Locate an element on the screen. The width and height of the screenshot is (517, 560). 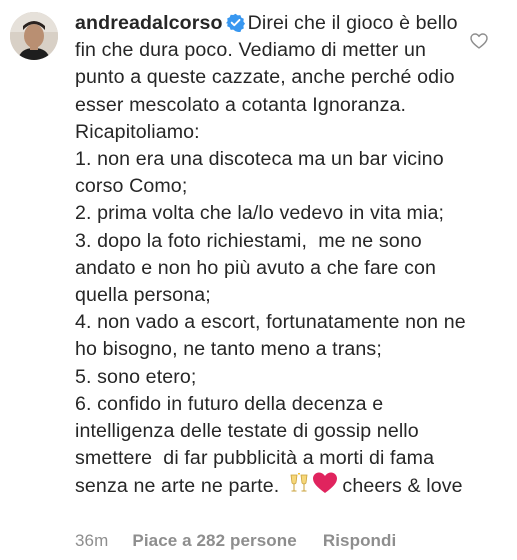
comment-meta: 36m Piace a 282 persone Rispondi is located at coordinates (235, 541).